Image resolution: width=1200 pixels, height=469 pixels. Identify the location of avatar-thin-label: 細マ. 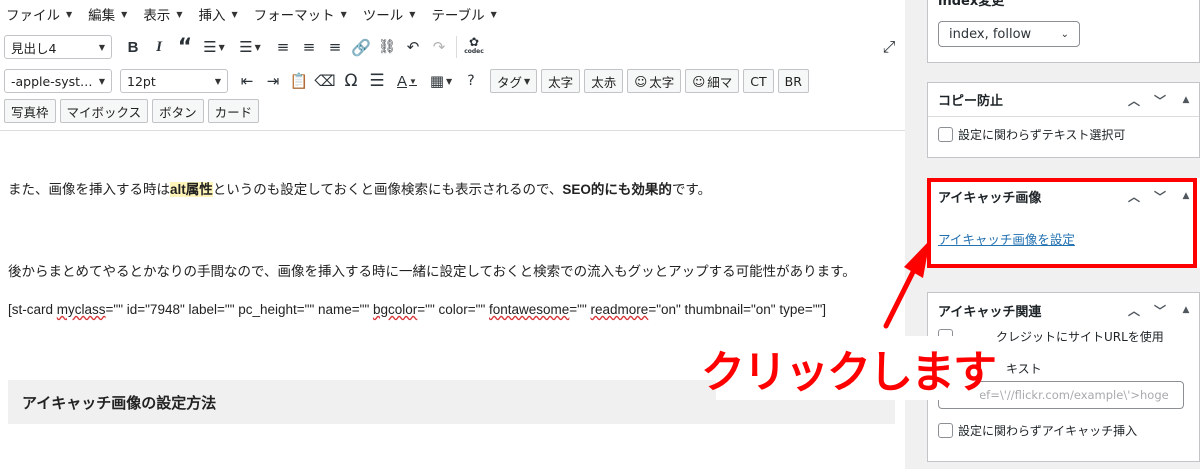
(720, 82).